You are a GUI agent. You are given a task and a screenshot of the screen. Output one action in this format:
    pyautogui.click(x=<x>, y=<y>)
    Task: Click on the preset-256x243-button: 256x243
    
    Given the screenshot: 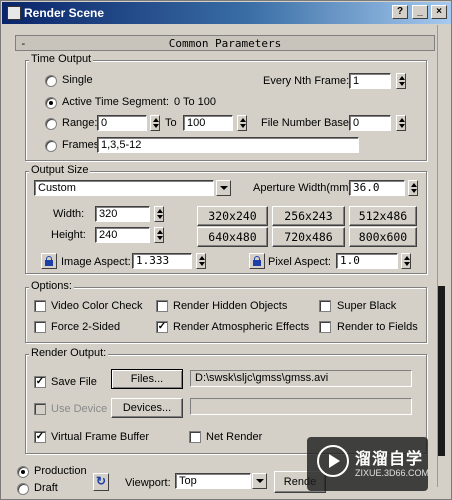 What is the action you would take?
    pyautogui.click(x=308, y=216)
    